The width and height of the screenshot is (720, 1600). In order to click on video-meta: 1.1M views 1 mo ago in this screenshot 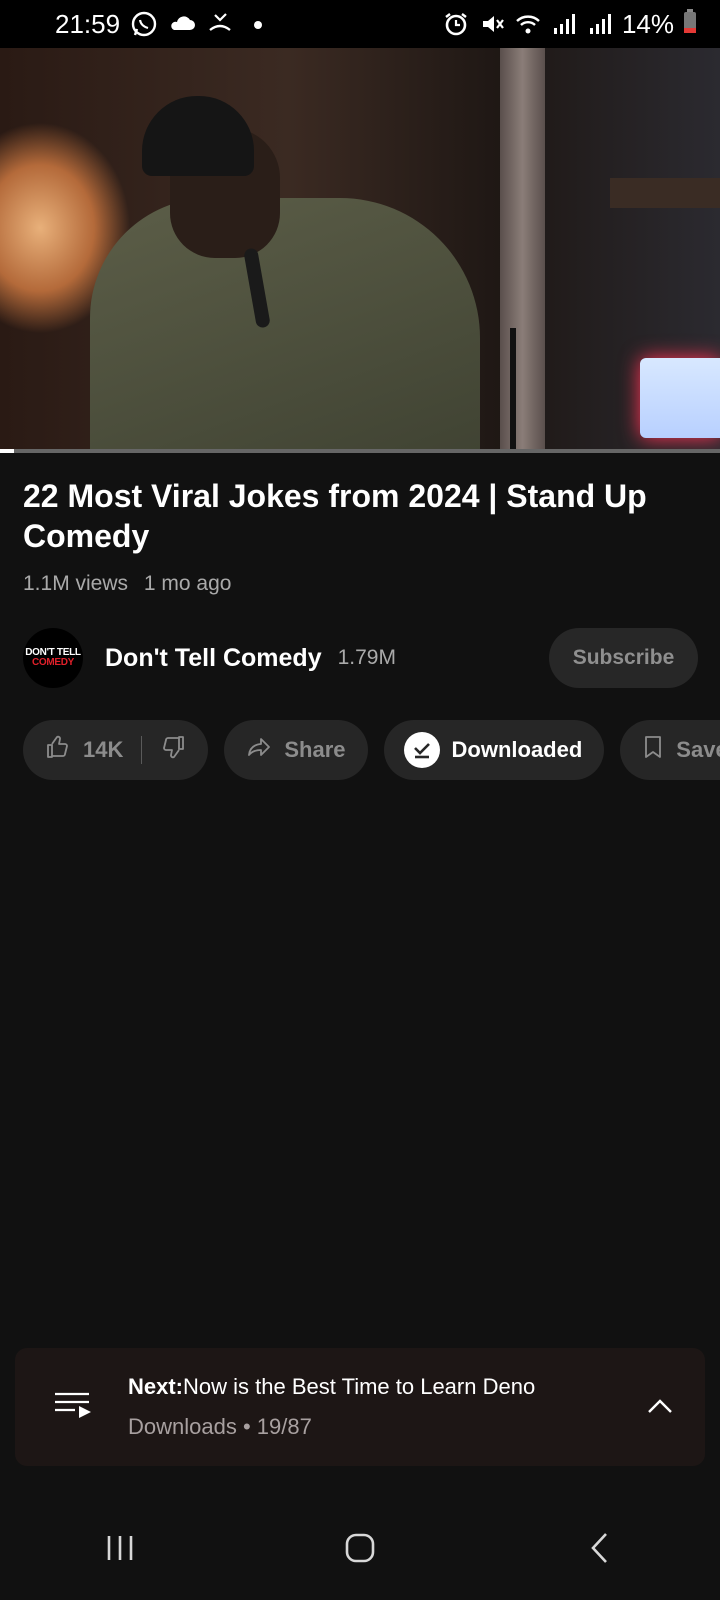, I will do `click(127, 584)`.